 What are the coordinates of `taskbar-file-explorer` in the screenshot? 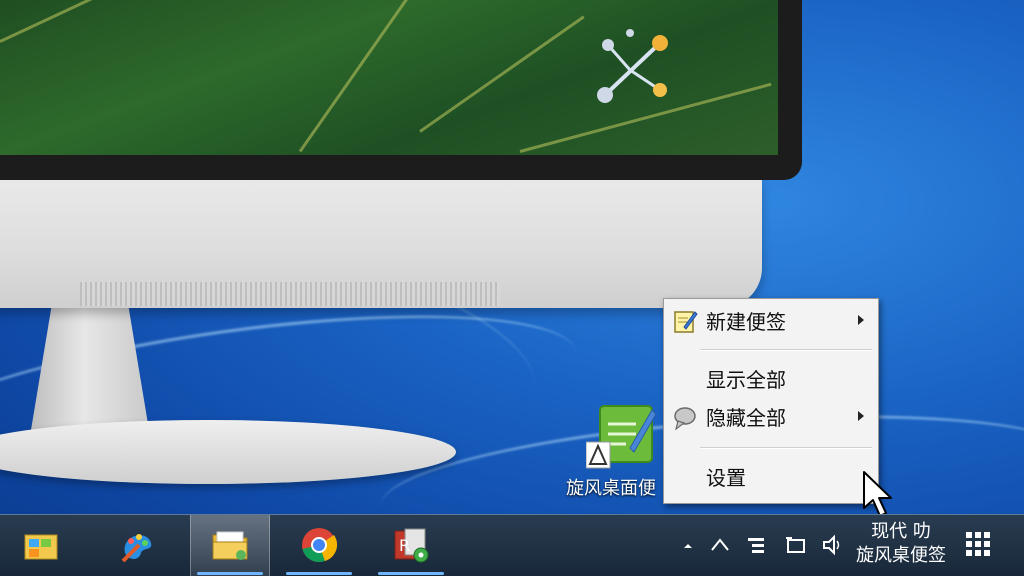 It's located at (230, 545).